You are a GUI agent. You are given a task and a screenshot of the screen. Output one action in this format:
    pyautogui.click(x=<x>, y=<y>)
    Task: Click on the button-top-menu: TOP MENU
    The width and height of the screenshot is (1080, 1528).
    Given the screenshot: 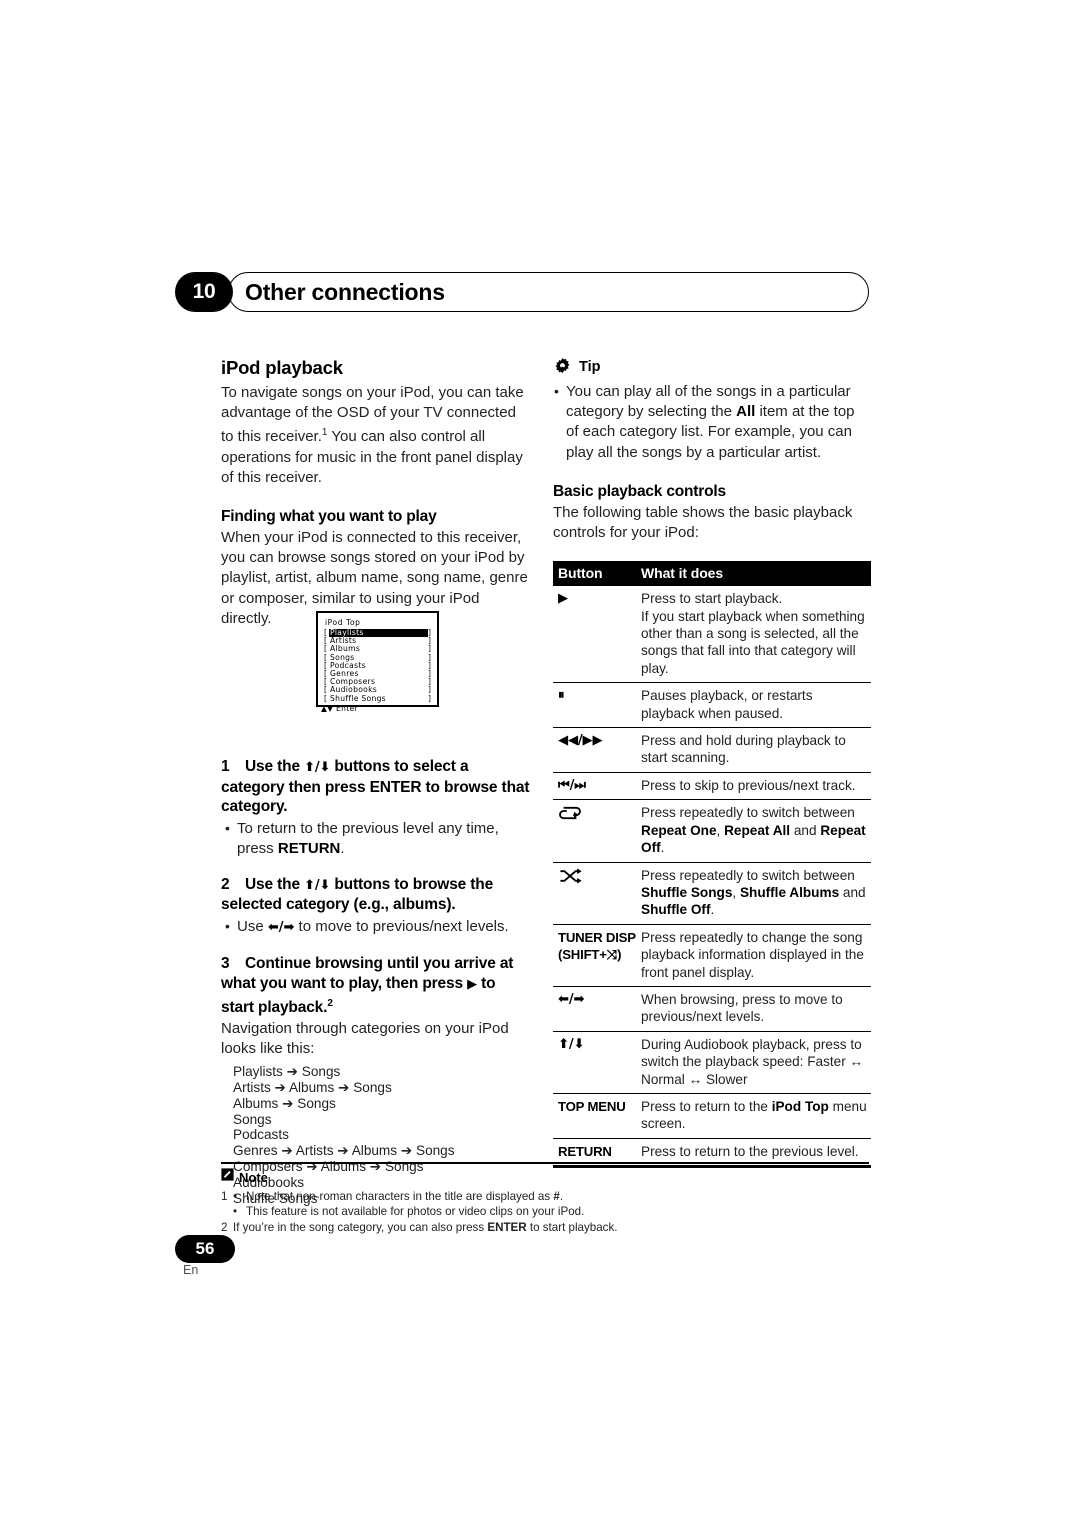 What is the action you would take?
    pyautogui.click(x=594, y=1116)
    